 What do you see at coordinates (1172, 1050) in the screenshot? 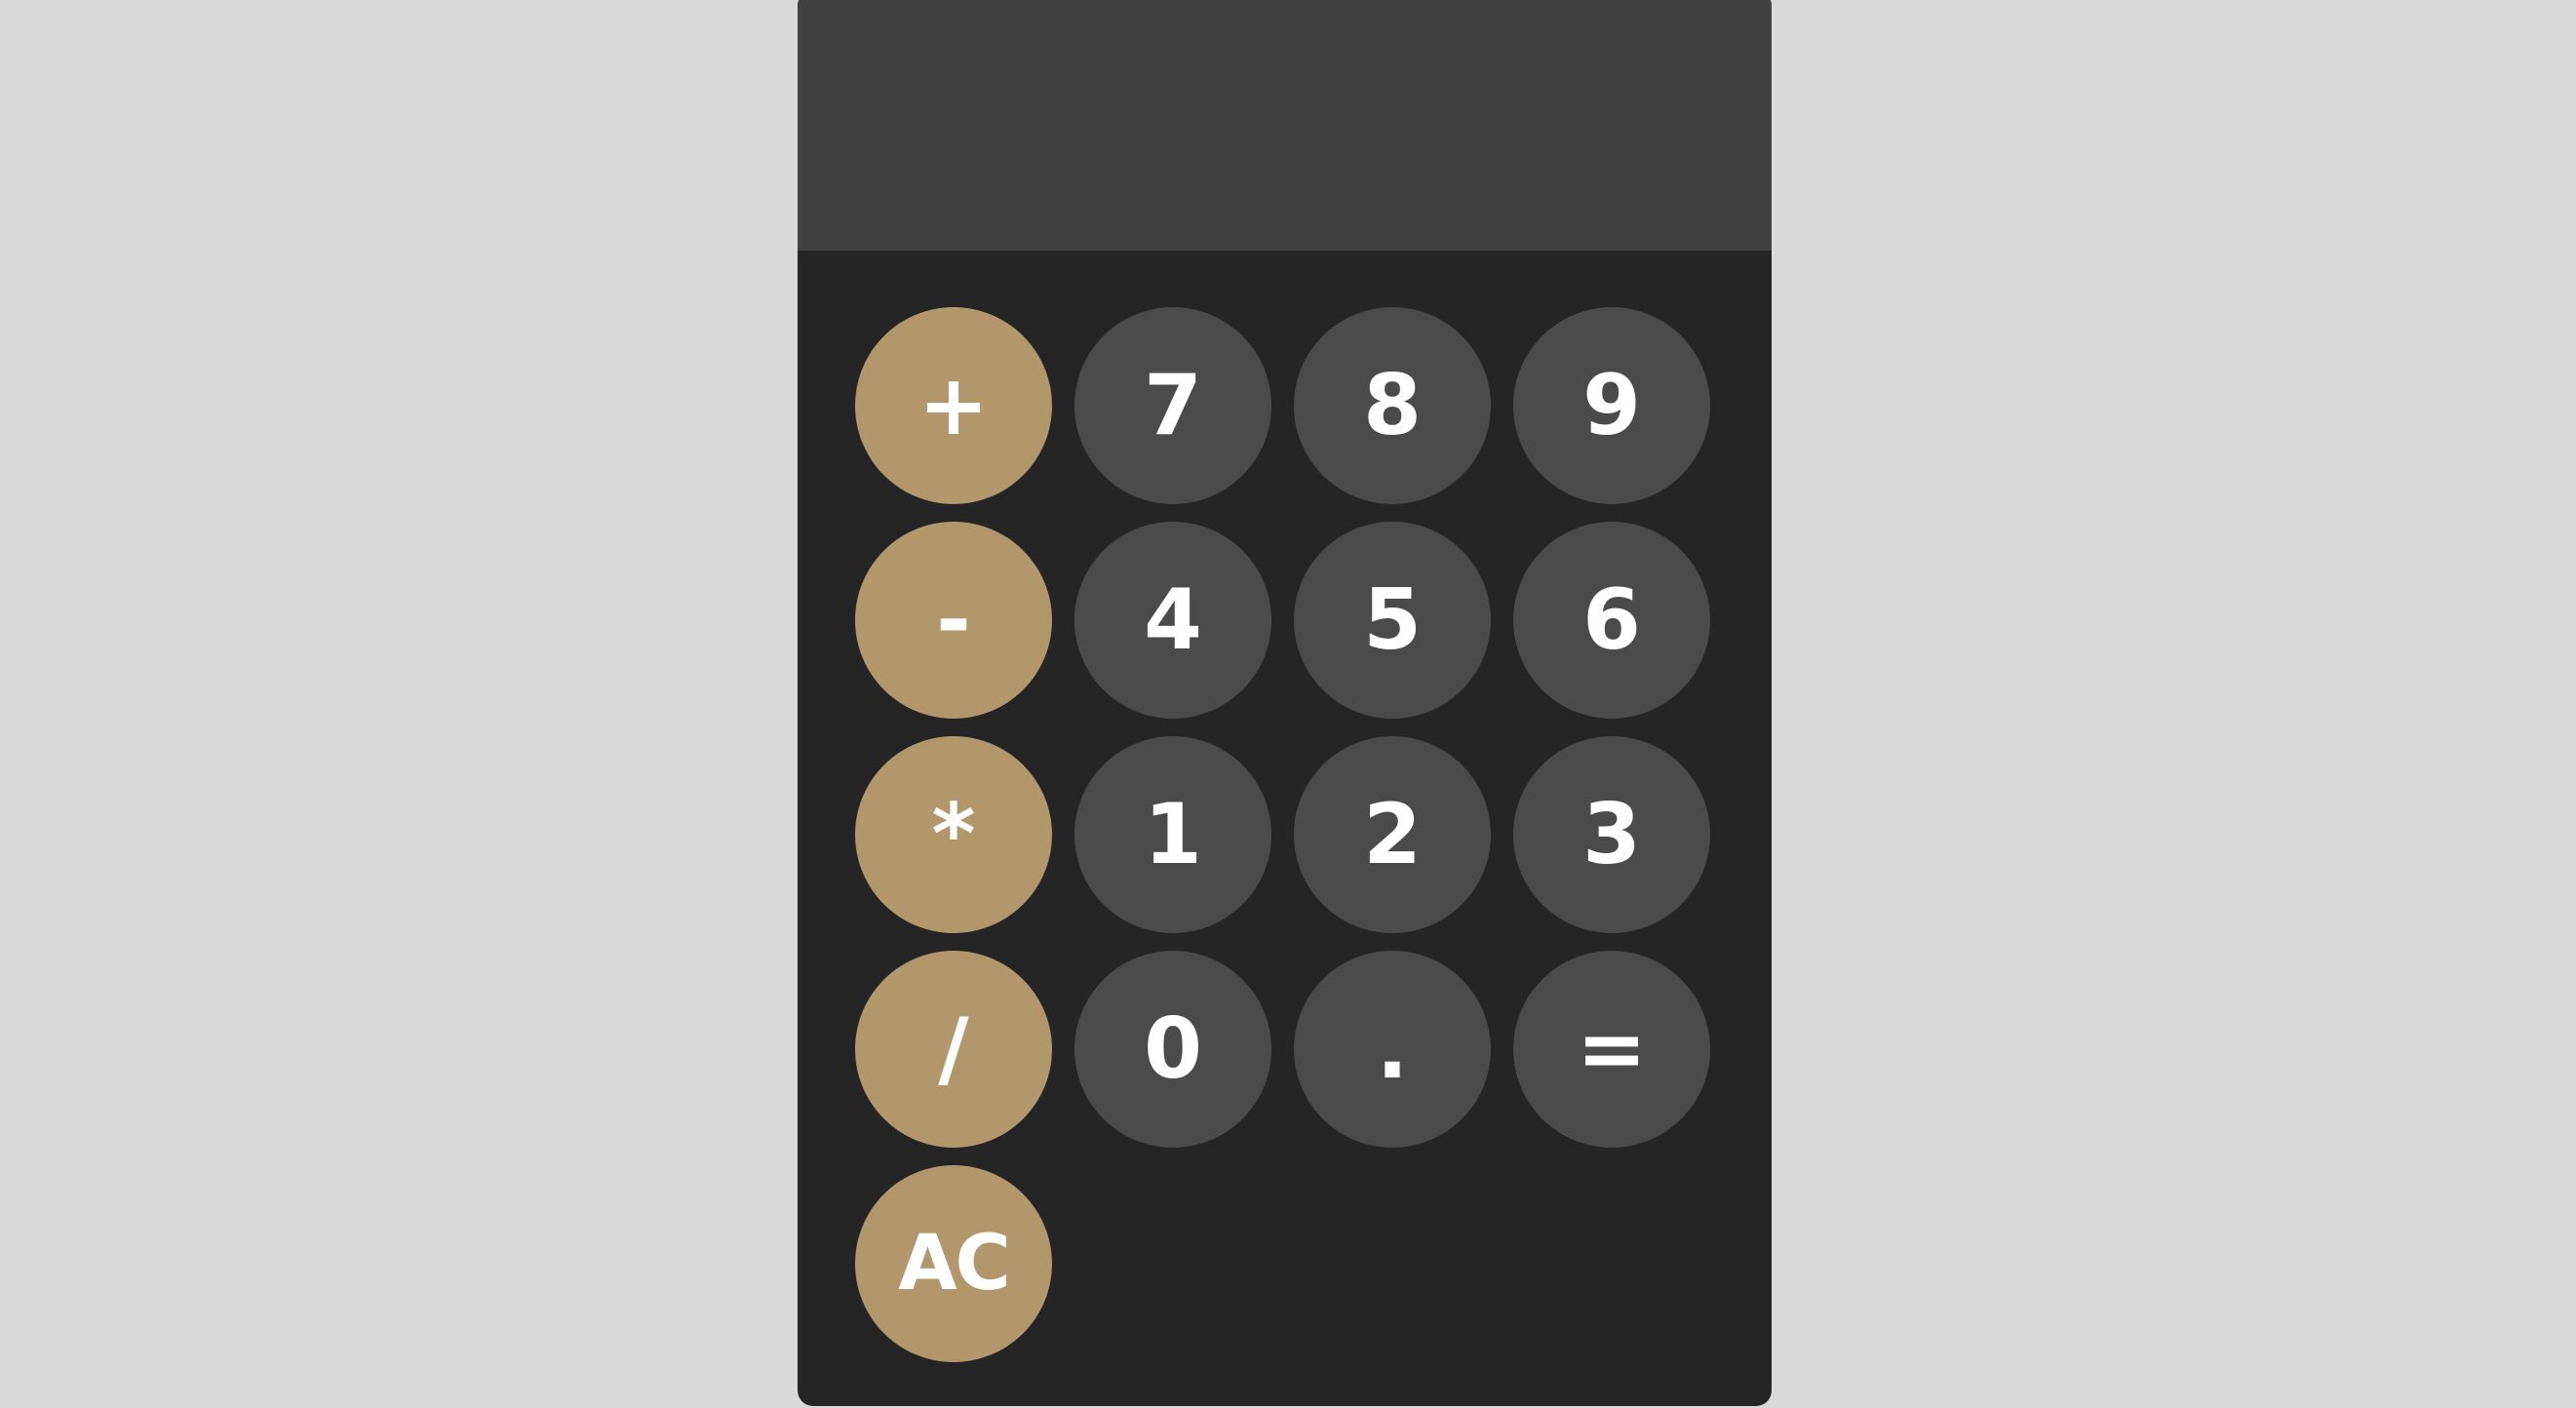
I see `zero-button: 0` at bounding box center [1172, 1050].